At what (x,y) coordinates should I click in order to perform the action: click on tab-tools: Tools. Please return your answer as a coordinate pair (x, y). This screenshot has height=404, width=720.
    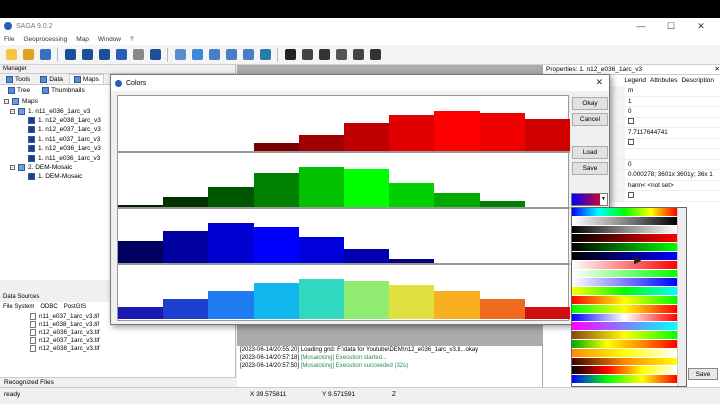
    Looking at the image, I should click on (18, 79).